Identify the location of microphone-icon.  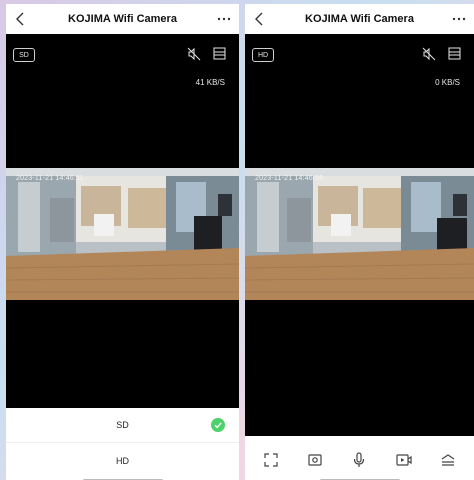
(359, 460).